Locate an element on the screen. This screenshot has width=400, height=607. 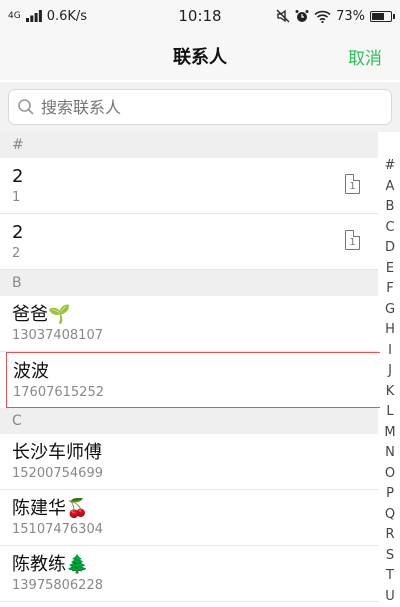
index-letter: B is located at coordinates (390, 207).